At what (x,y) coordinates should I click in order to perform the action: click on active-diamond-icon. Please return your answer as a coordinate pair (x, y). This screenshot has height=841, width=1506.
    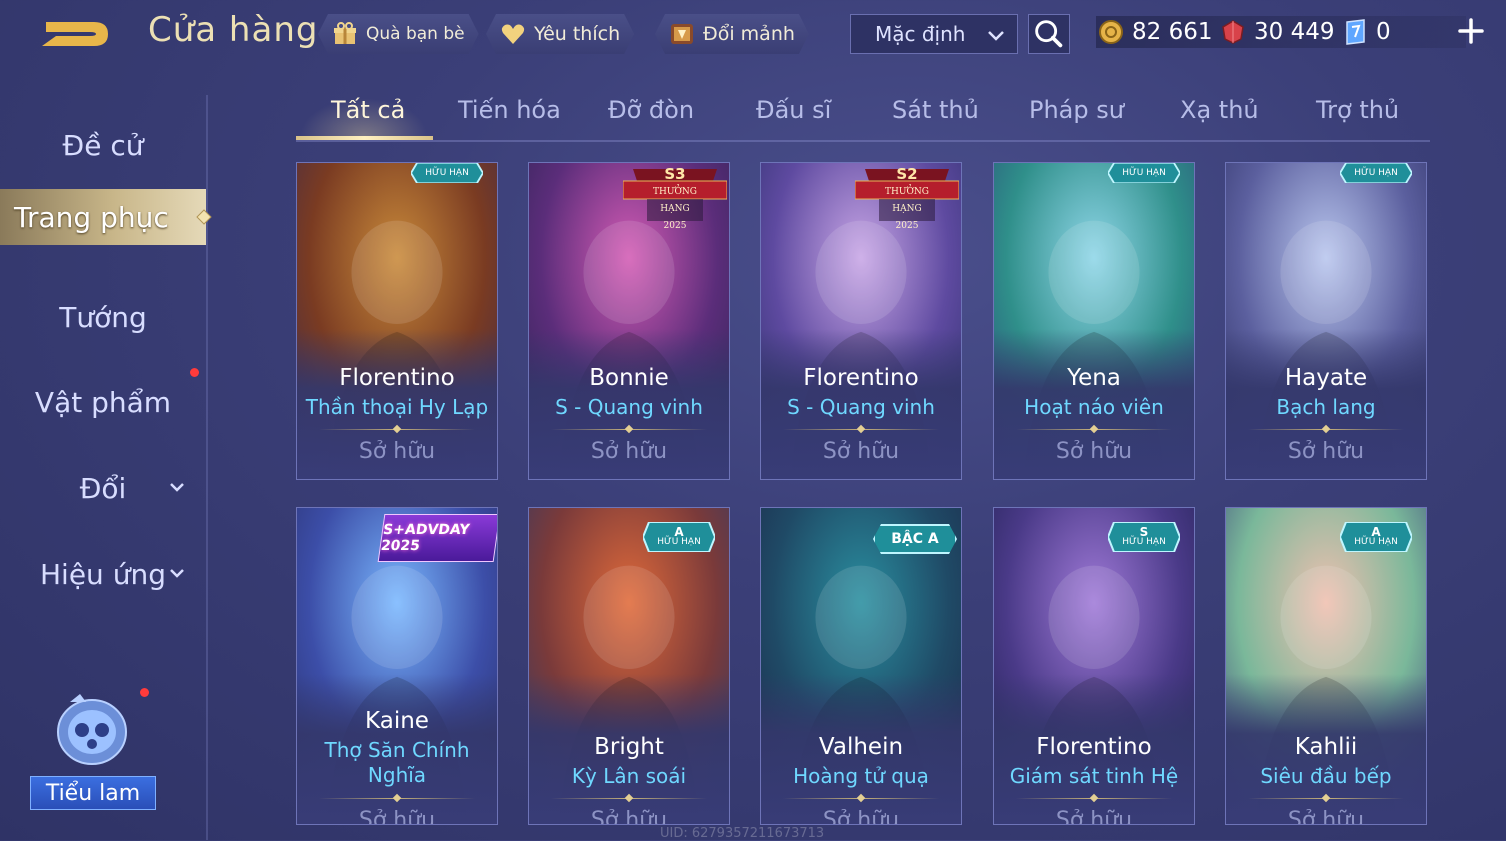
    Looking at the image, I should click on (204, 217).